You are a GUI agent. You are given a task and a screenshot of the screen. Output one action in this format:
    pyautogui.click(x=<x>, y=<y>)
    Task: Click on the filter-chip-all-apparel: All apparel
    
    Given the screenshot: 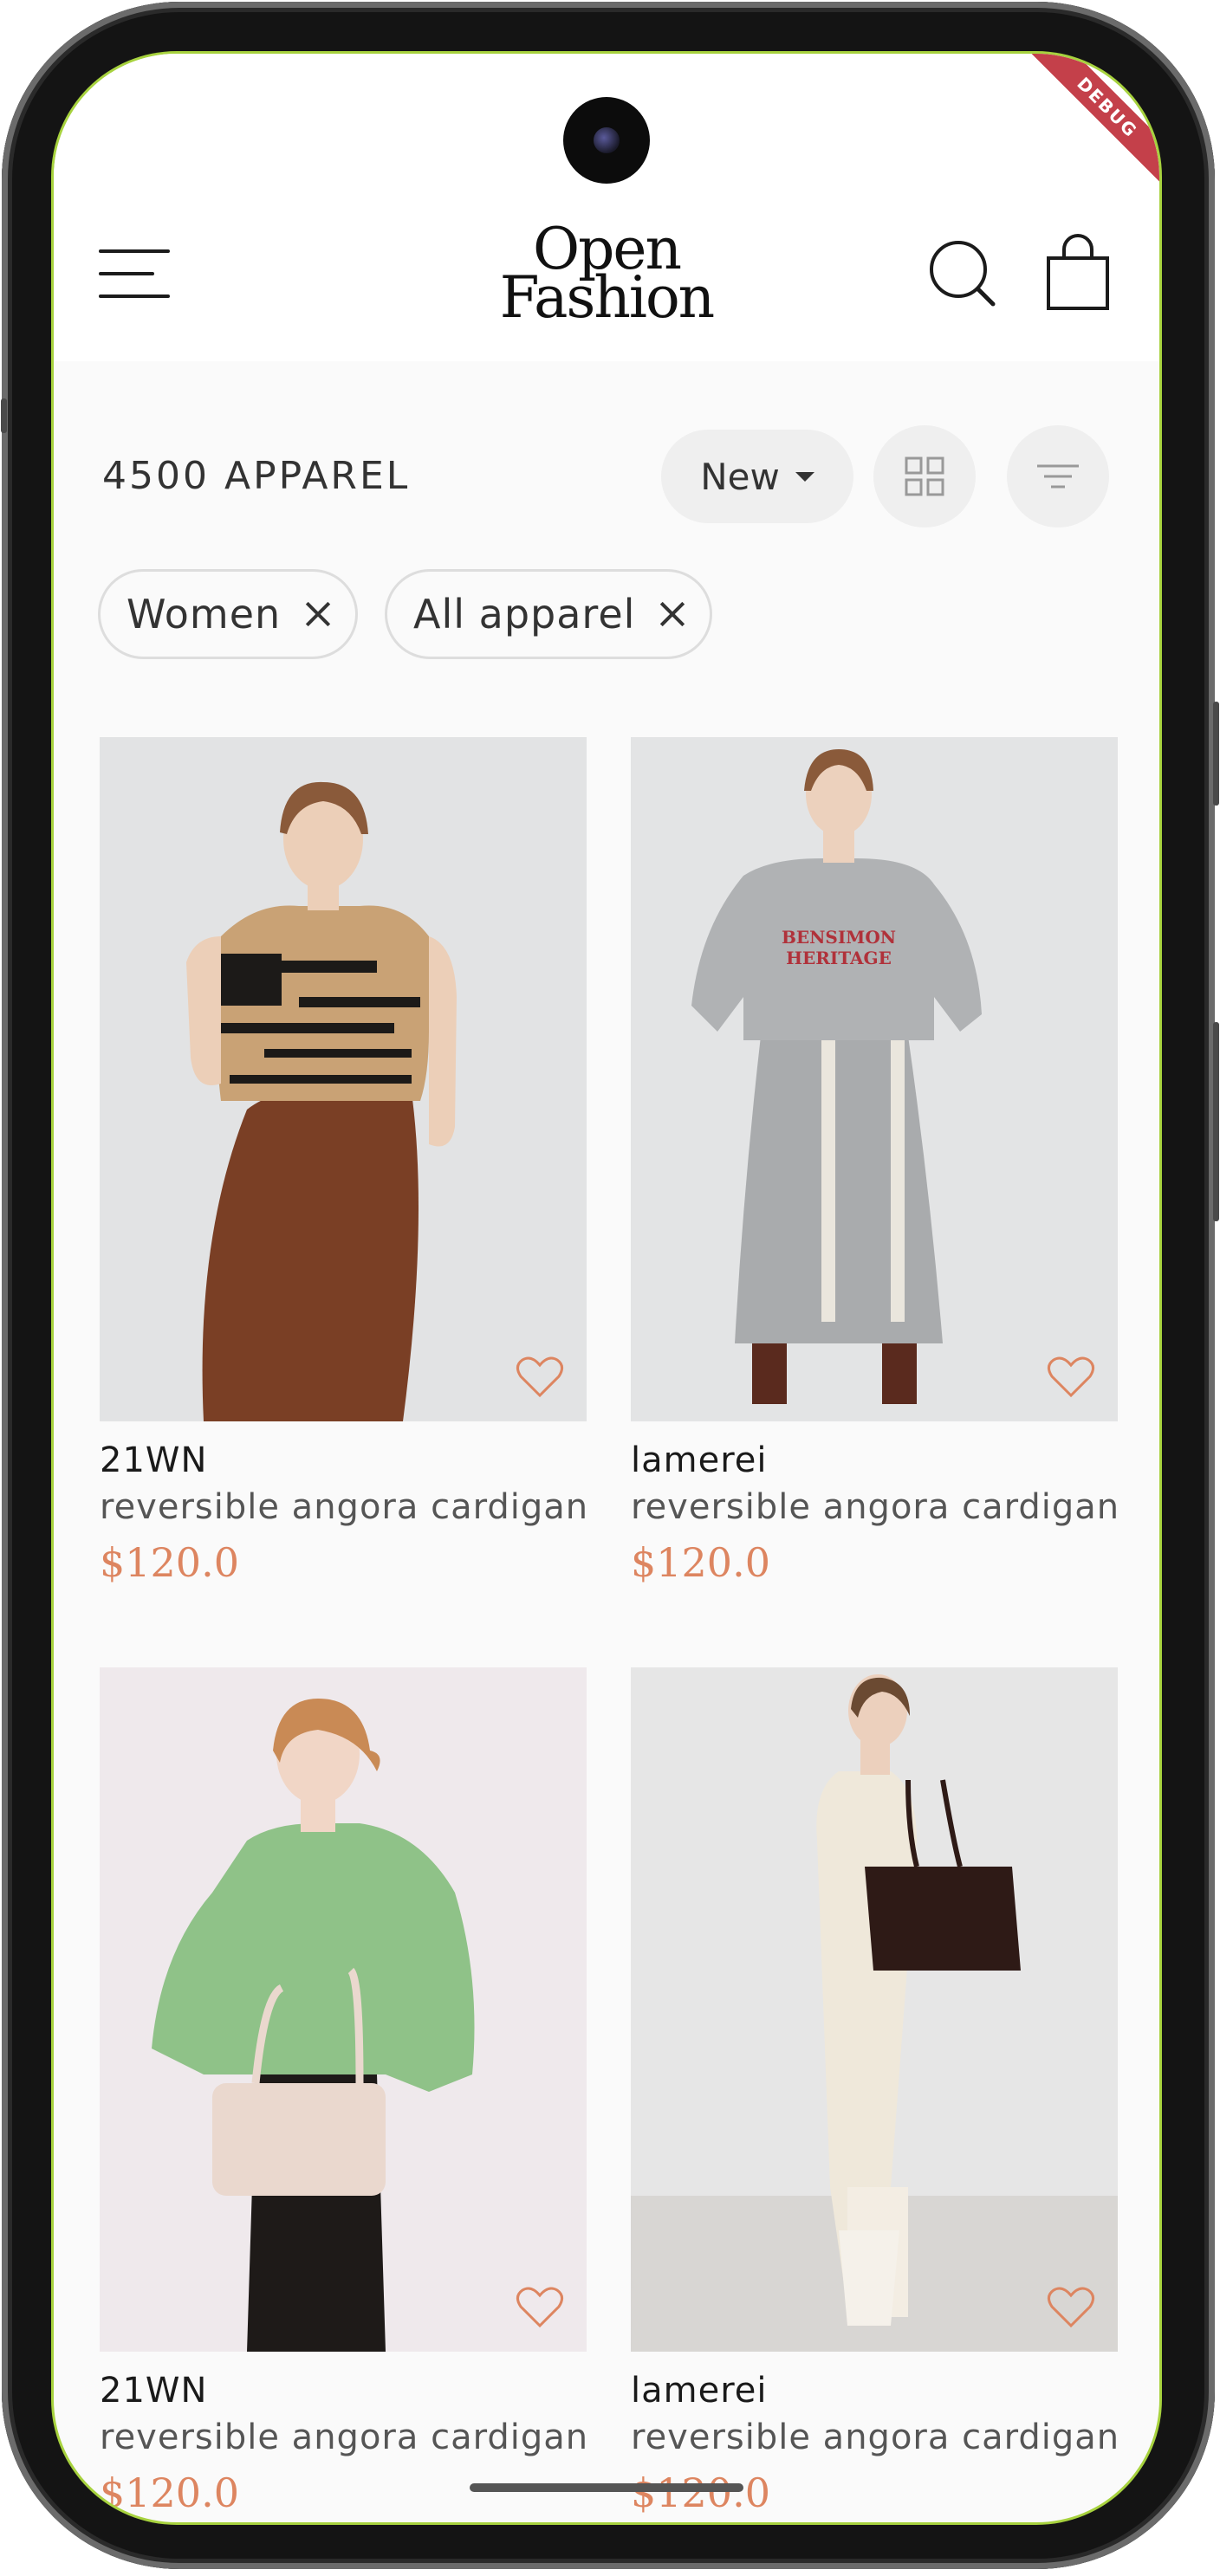 What is the action you would take?
    pyautogui.click(x=549, y=614)
    